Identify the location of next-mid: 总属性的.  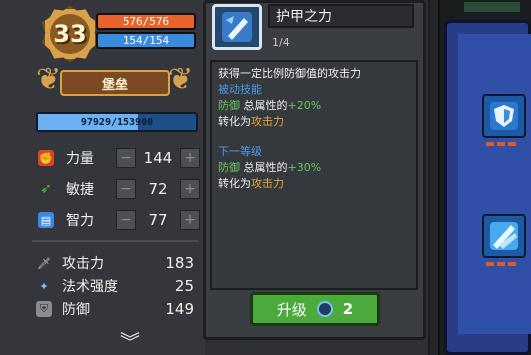
(265, 167).